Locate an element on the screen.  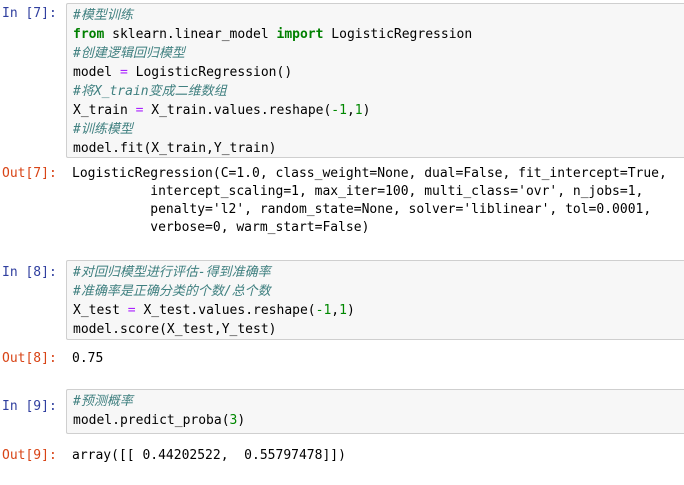
code-line: #预测概率 is located at coordinates (375, 401).